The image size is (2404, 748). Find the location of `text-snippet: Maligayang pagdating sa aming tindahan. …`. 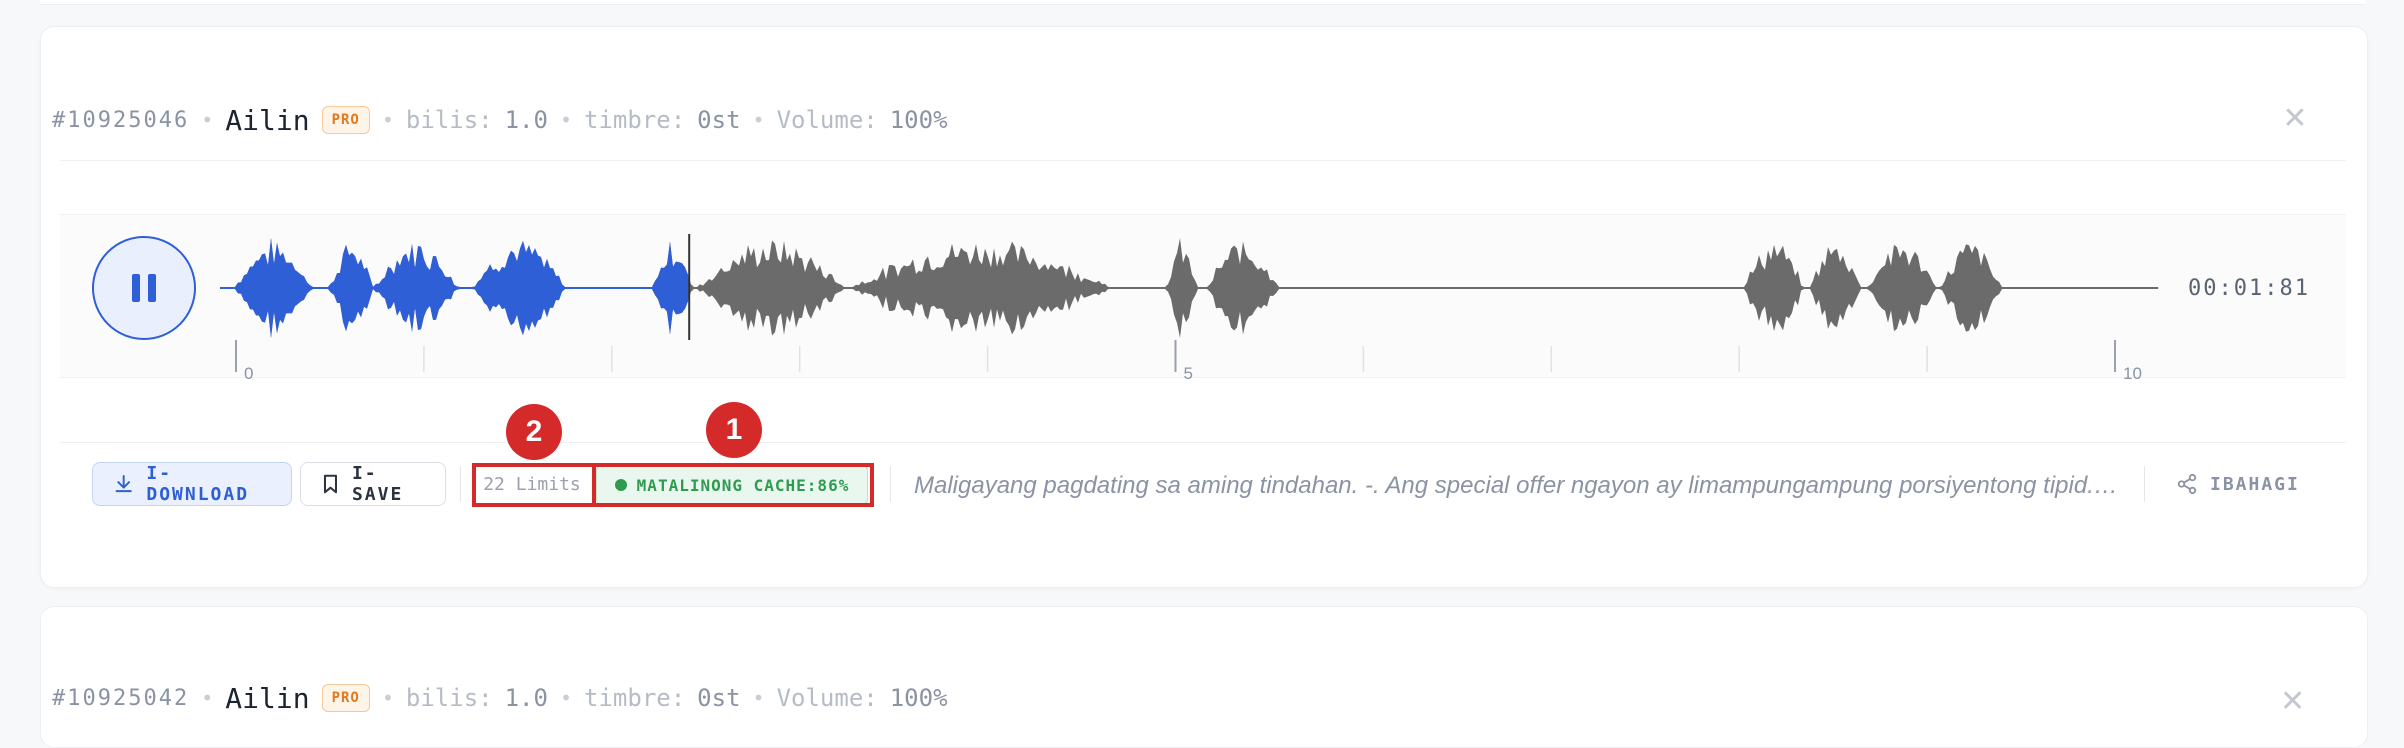

text-snippet: Maligayang pagdating sa aming tindahan. … is located at coordinates (1519, 486).